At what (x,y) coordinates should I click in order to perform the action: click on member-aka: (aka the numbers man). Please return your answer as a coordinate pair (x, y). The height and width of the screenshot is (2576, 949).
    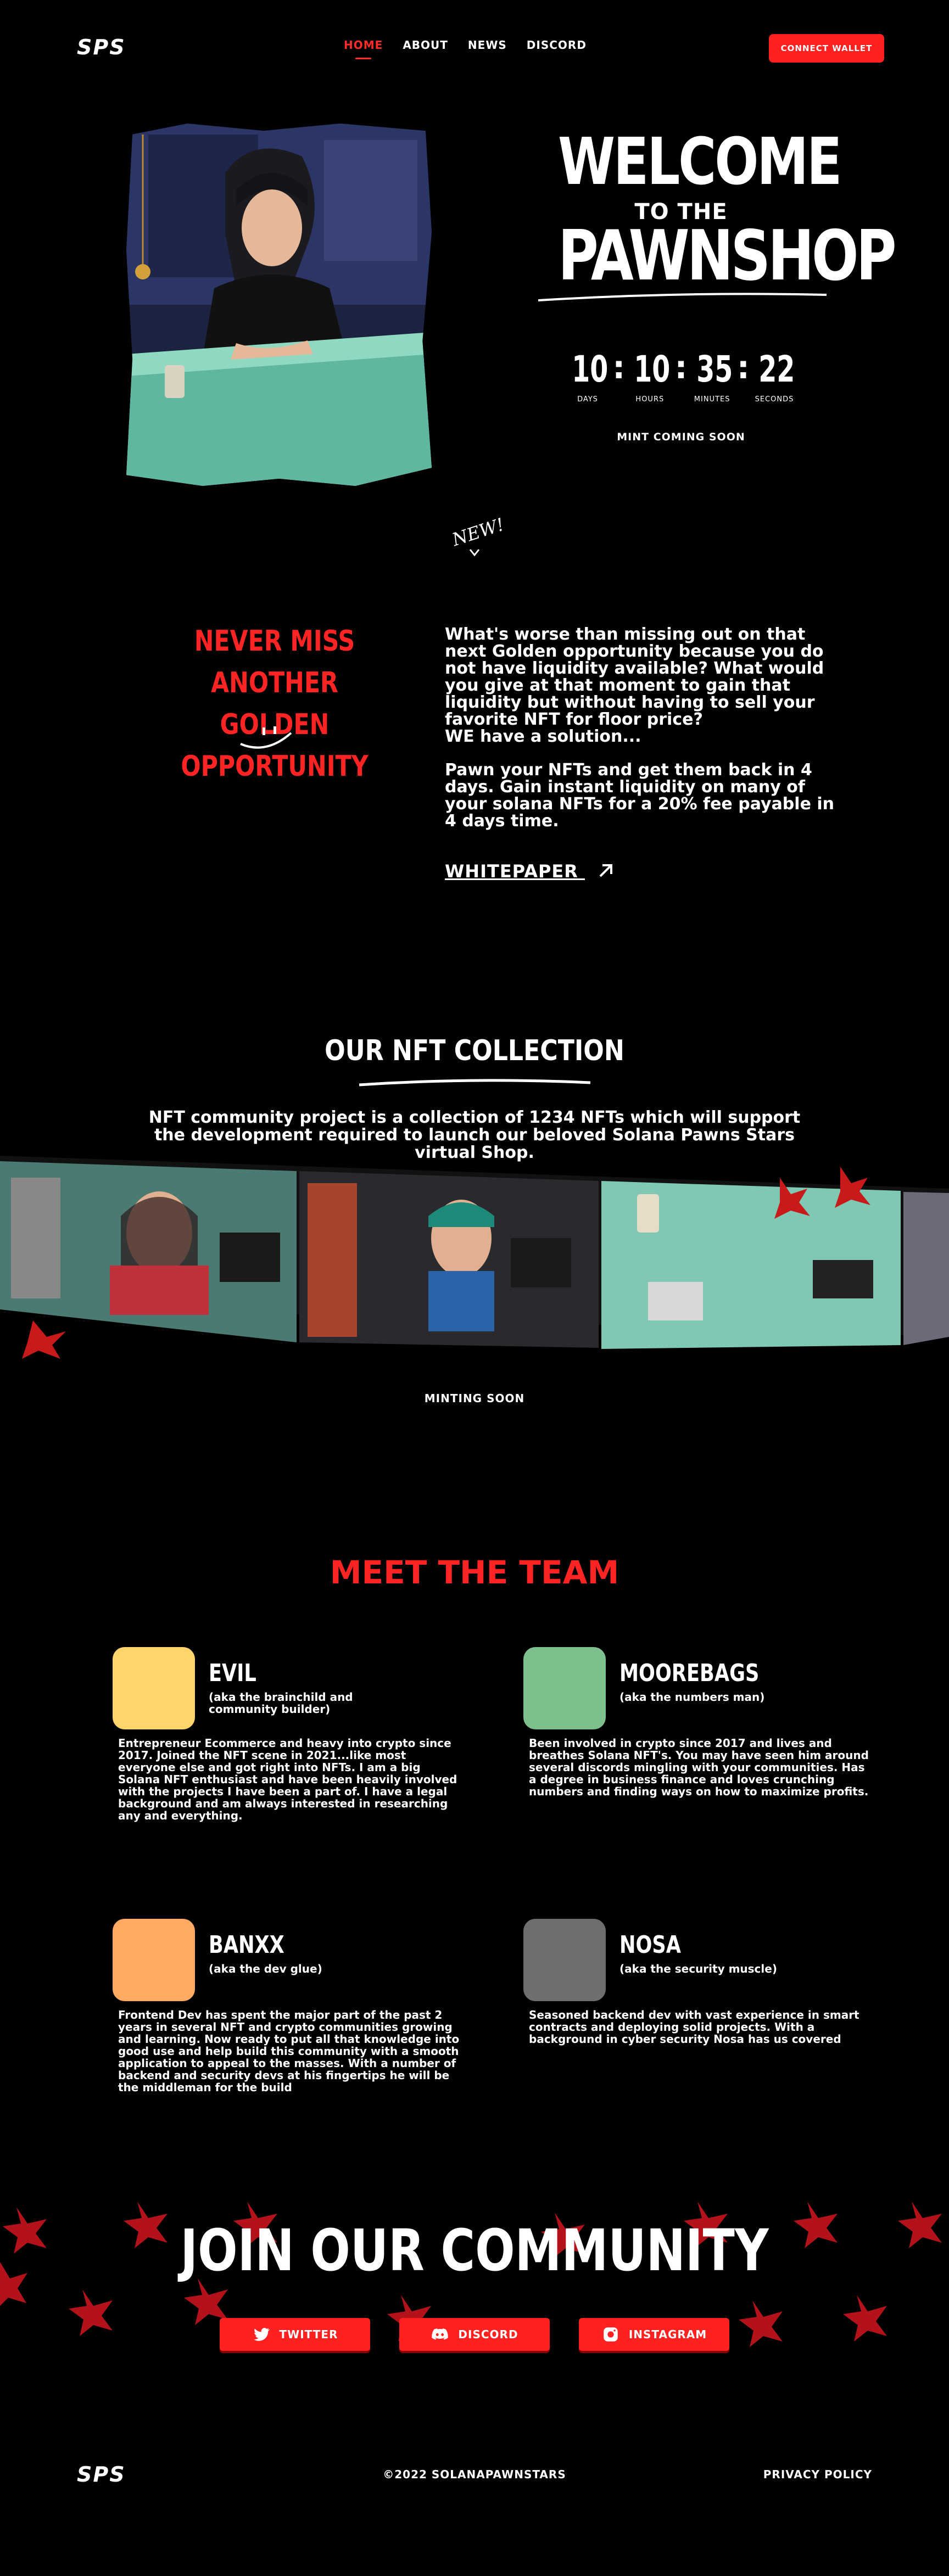
    Looking at the image, I should click on (692, 1697).